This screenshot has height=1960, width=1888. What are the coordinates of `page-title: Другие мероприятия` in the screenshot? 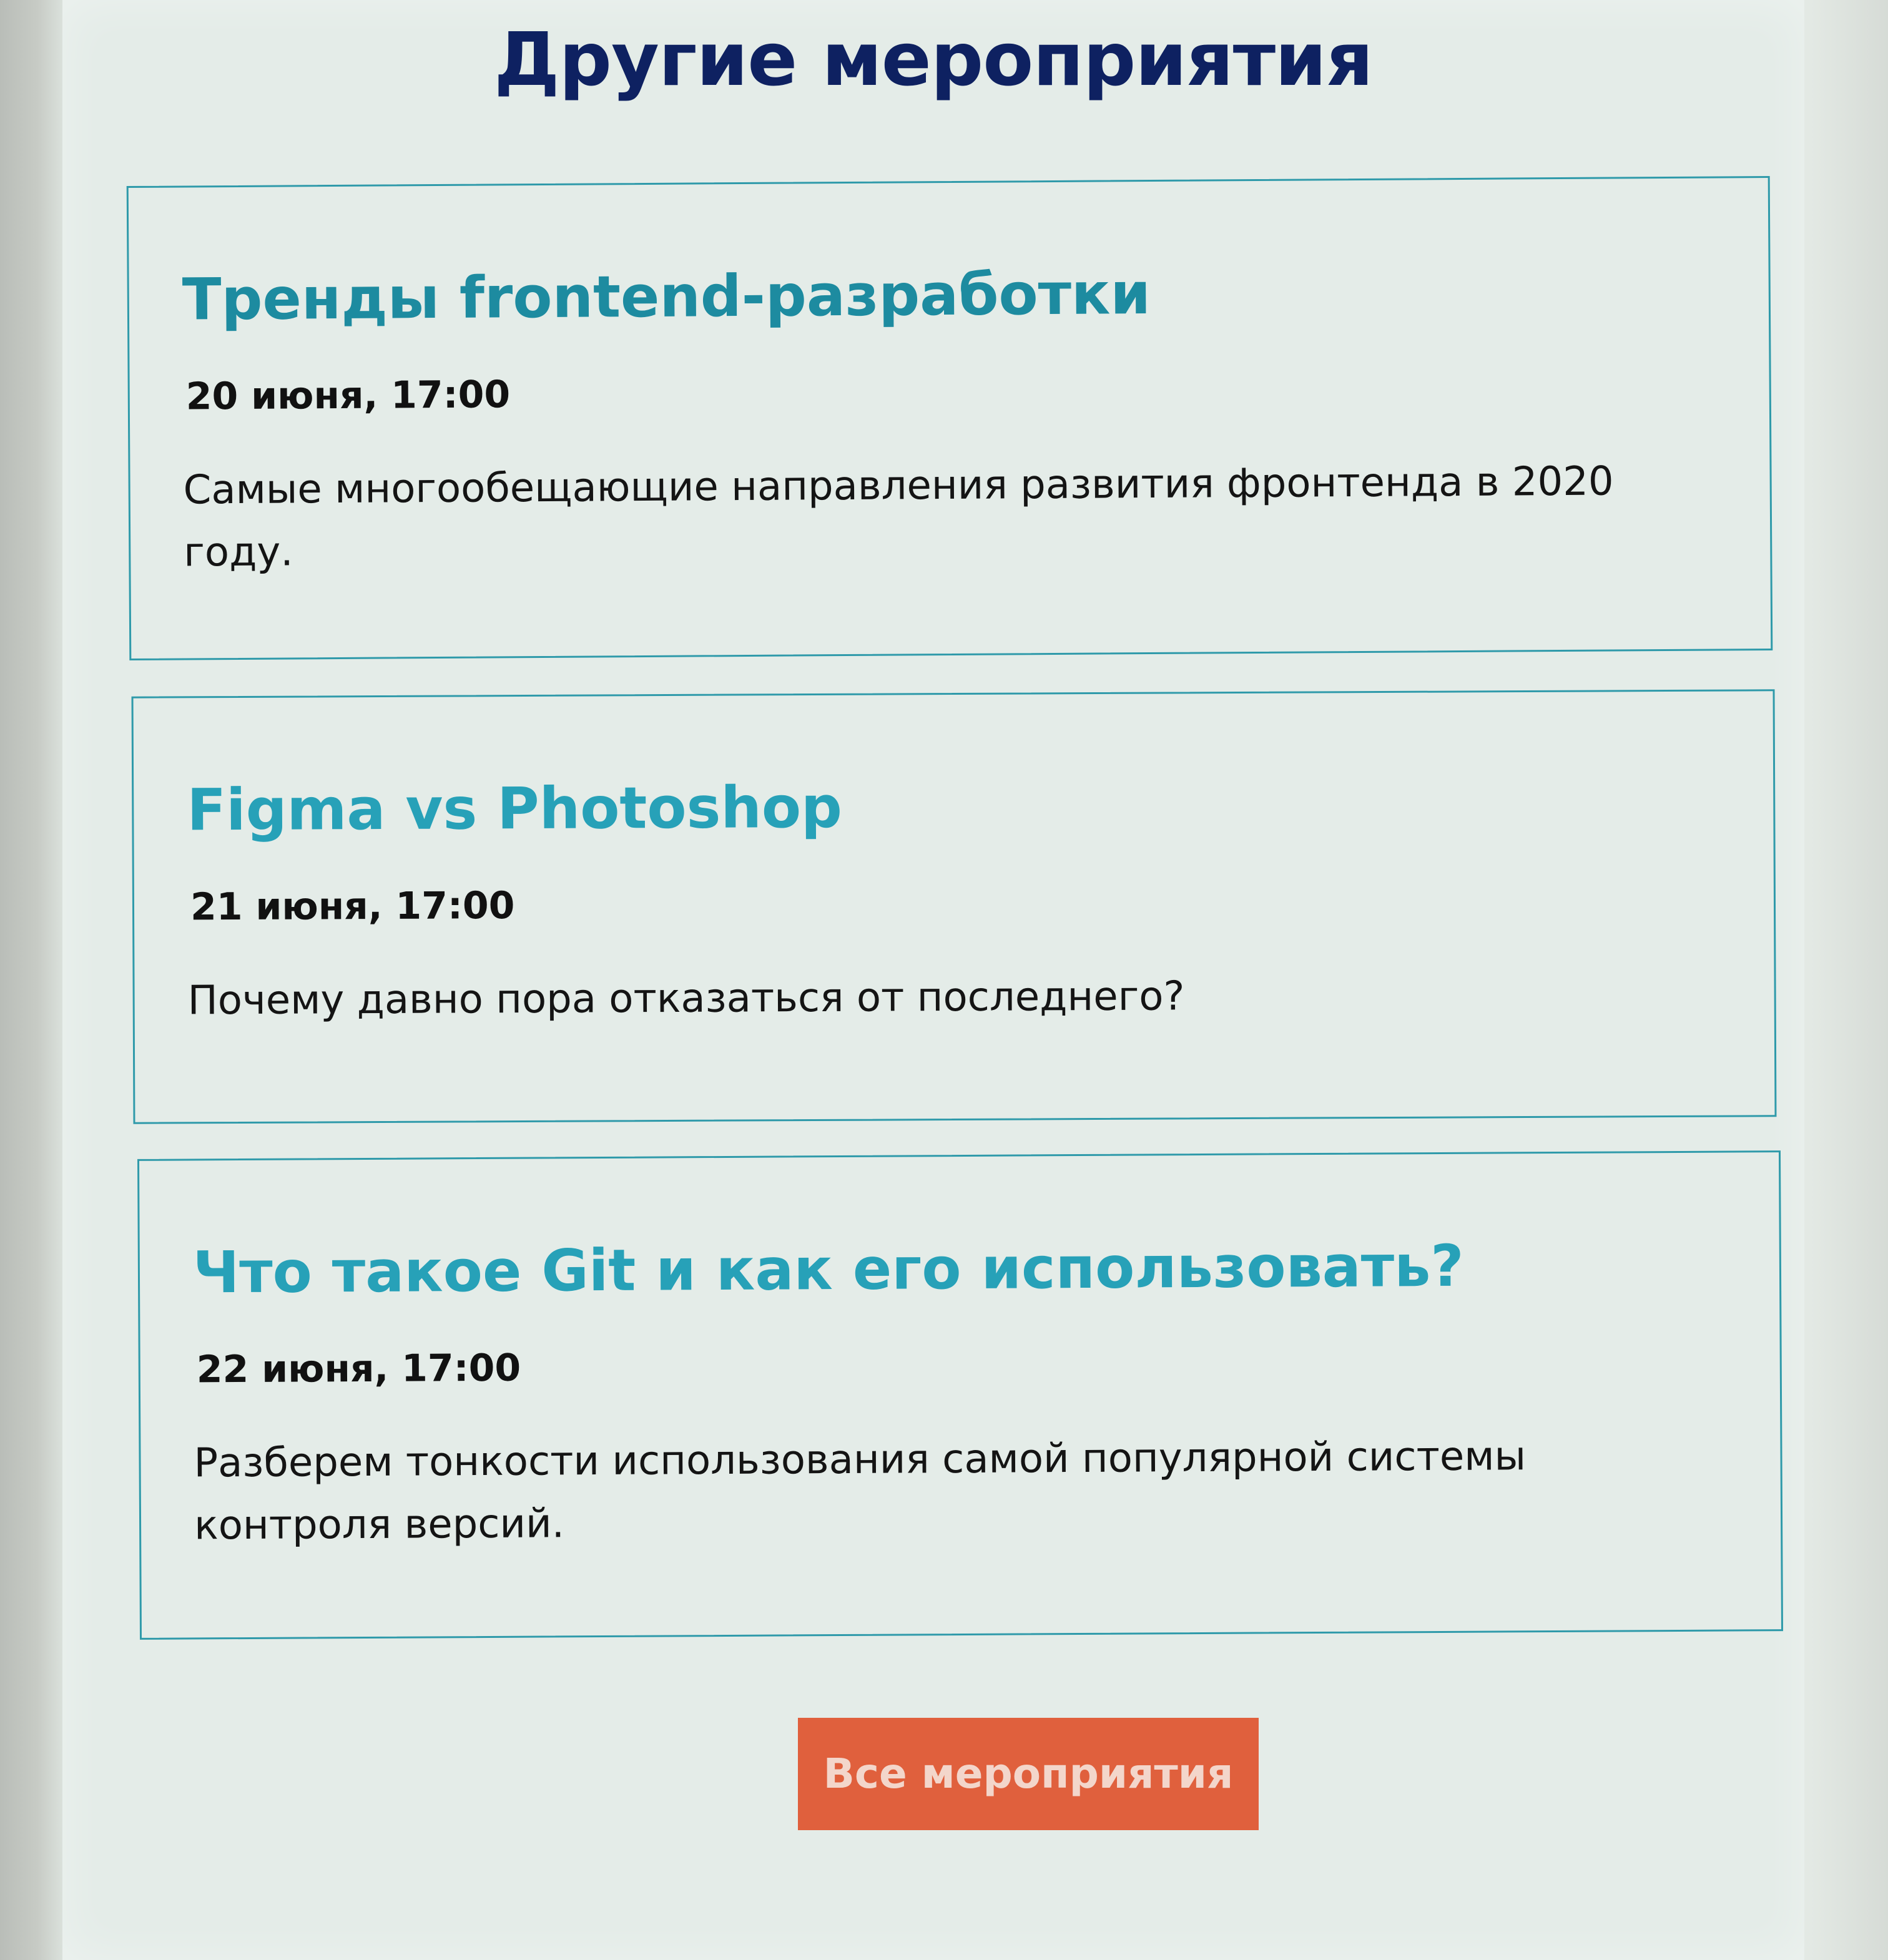 It's located at (933, 59).